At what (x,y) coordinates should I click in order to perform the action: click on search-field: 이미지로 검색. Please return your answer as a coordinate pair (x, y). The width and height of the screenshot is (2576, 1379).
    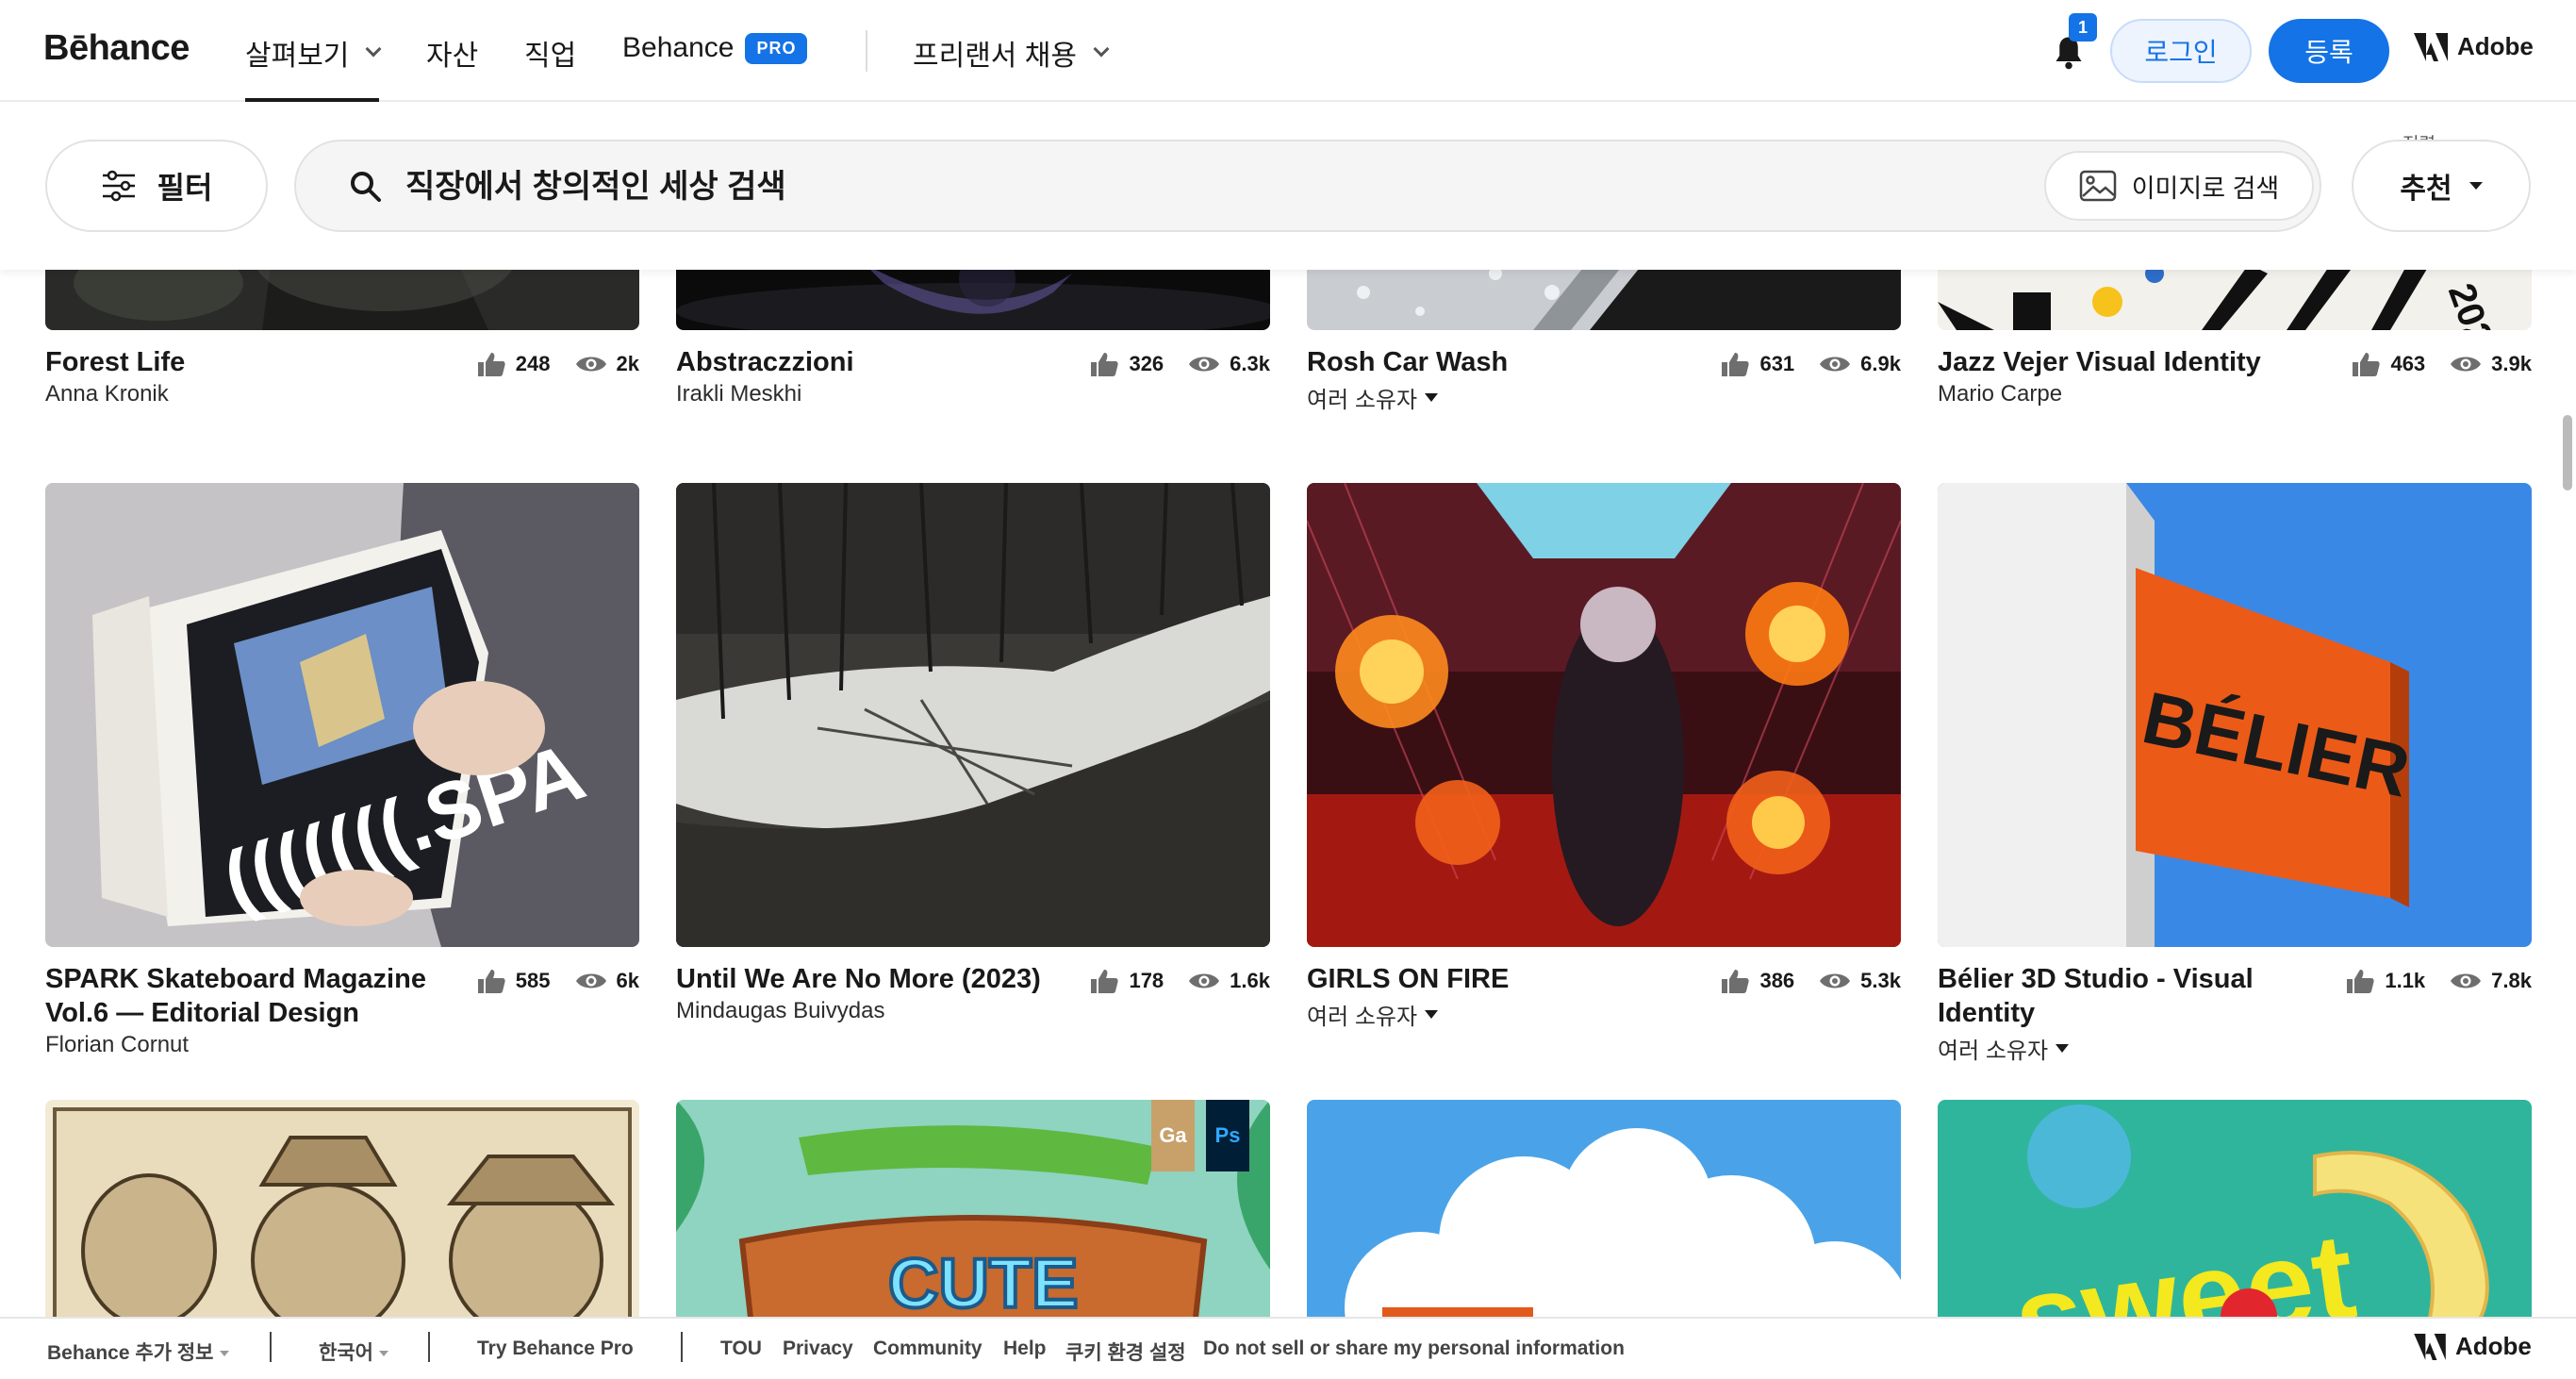
    Looking at the image, I should click on (1307, 186).